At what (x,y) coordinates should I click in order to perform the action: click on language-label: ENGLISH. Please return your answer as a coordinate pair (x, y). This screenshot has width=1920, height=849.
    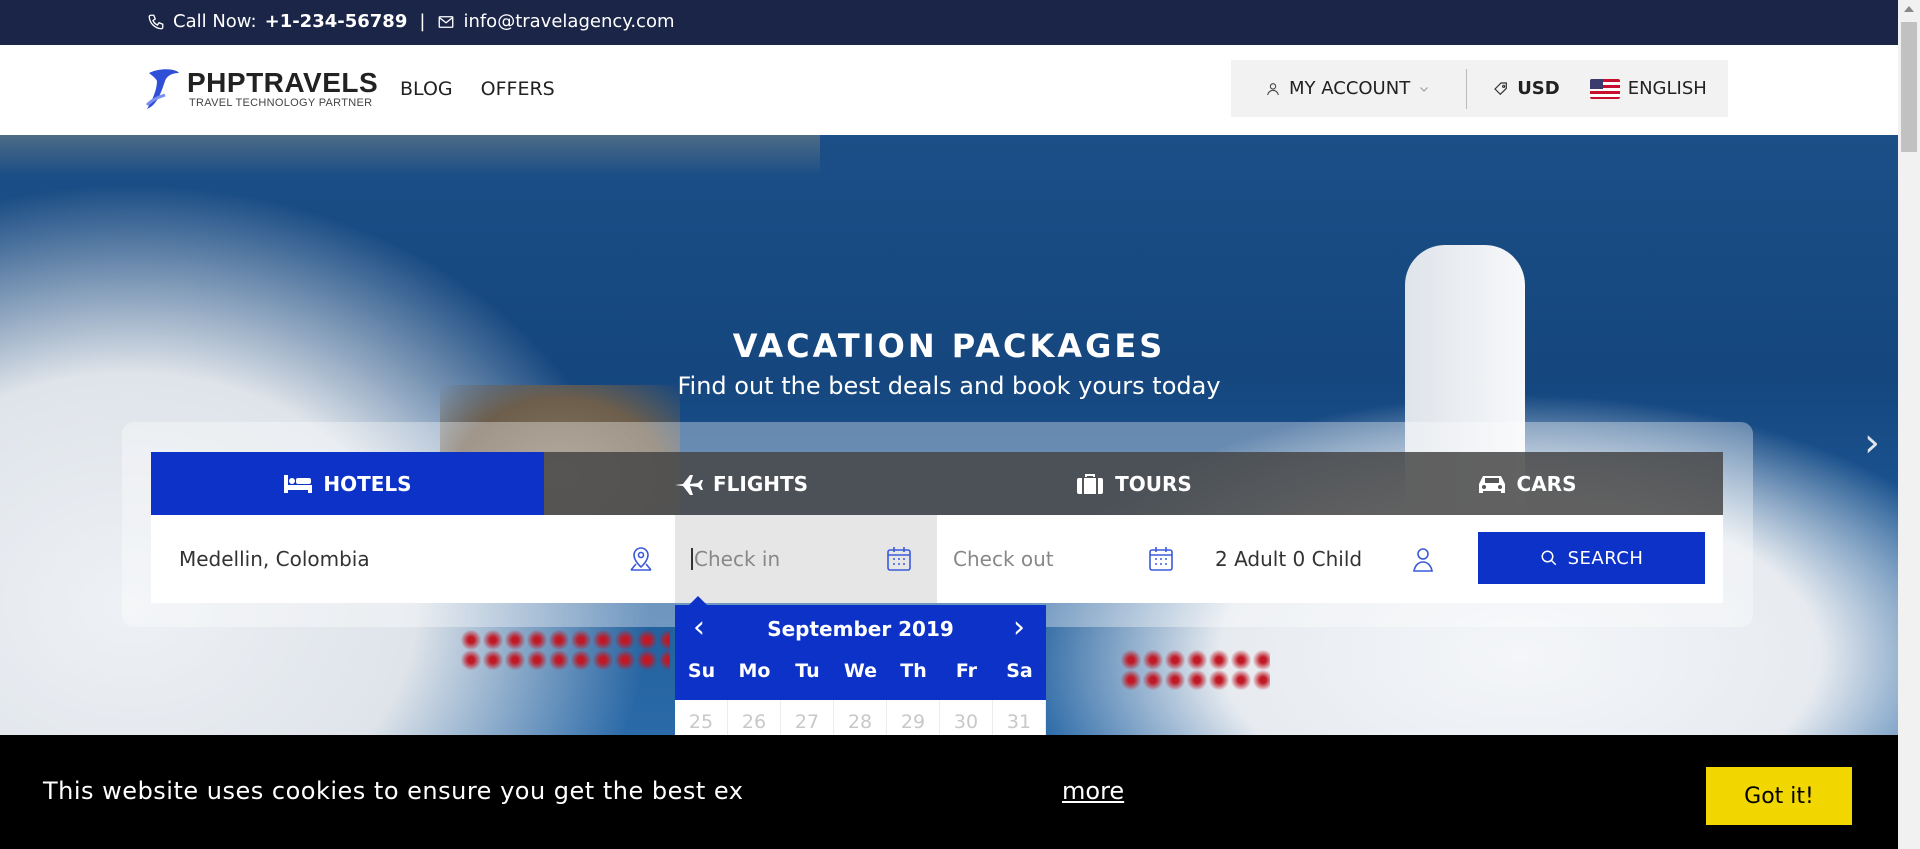
    Looking at the image, I should click on (1667, 88).